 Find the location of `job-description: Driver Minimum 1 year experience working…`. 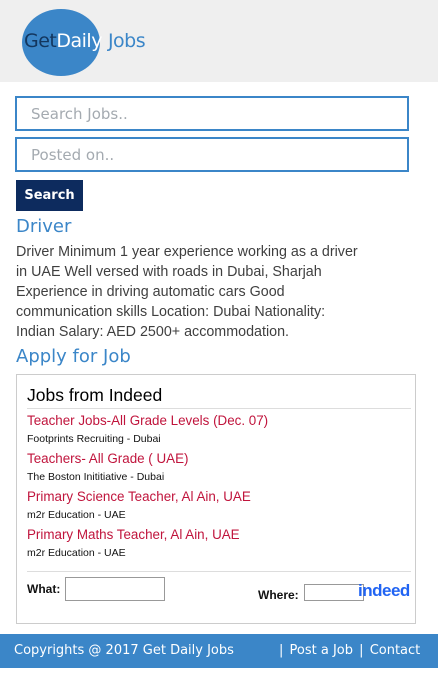

job-description: Driver Minimum 1 year experience working… is located at coordinates (187, 292).